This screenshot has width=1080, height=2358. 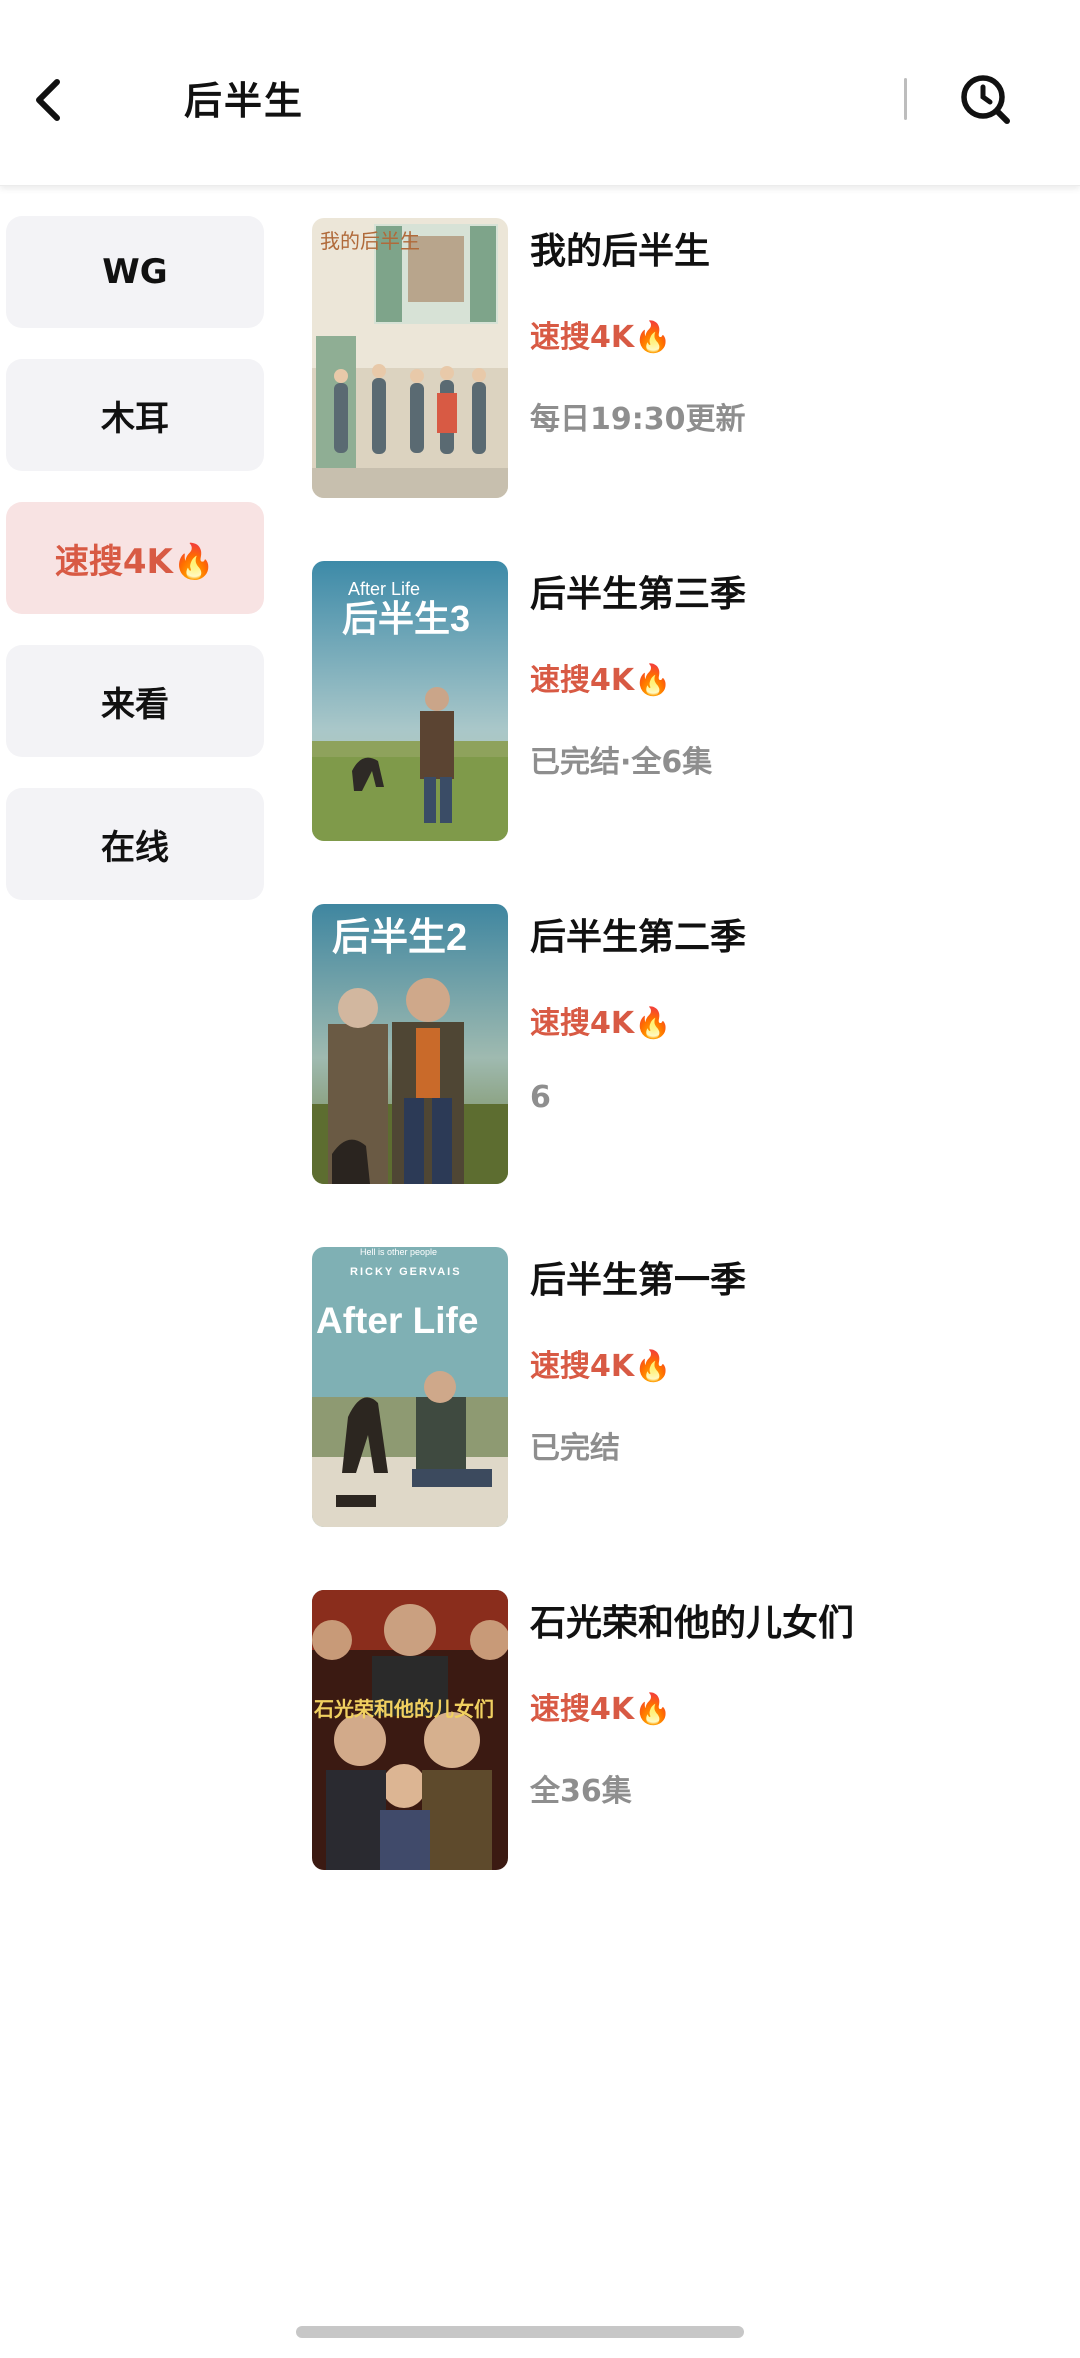 I want to click on search-icon, so click(x=985, y=99).